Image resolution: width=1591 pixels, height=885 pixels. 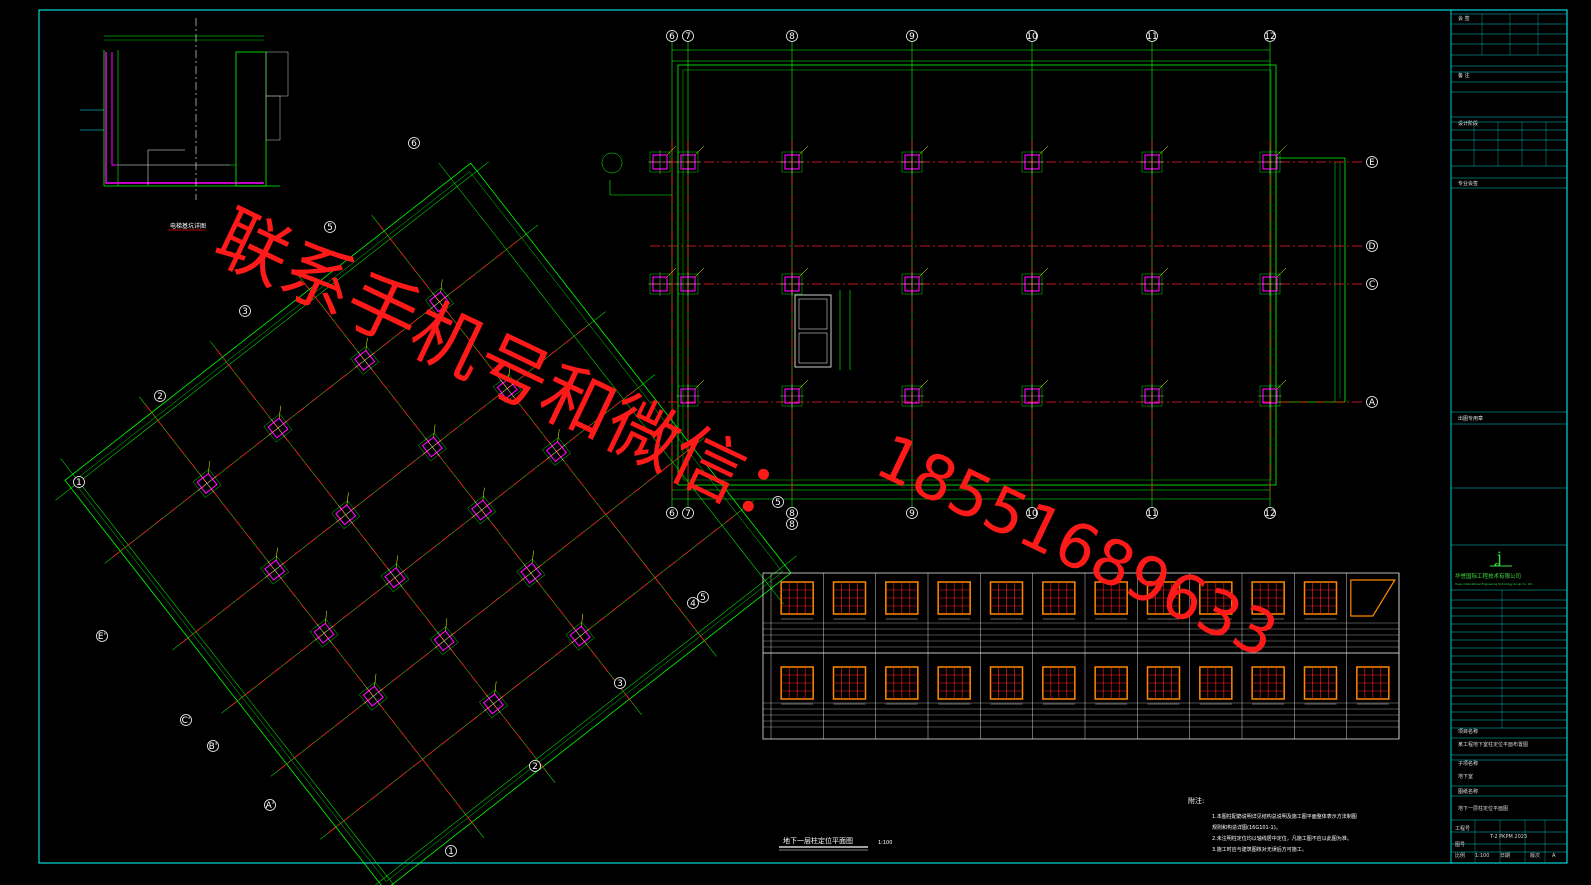 What do you see at coordinates (1508, 837) in the screenshot?
I see `tb-drawing-no: T-2 PKPM 2023` at bounding box center [1508, 837].